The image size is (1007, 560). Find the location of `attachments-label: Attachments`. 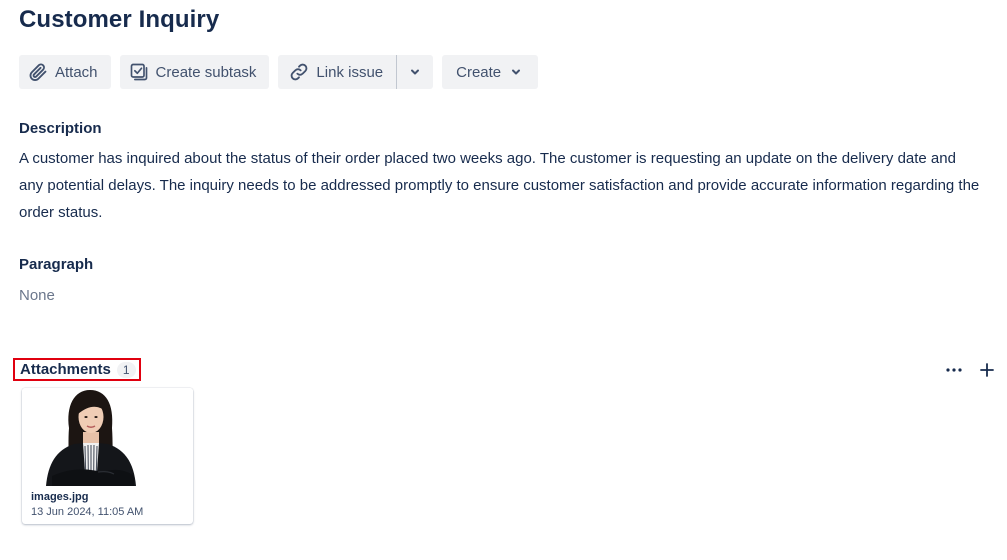

attachments-label: Attachments is located at coordinates (65, 369).